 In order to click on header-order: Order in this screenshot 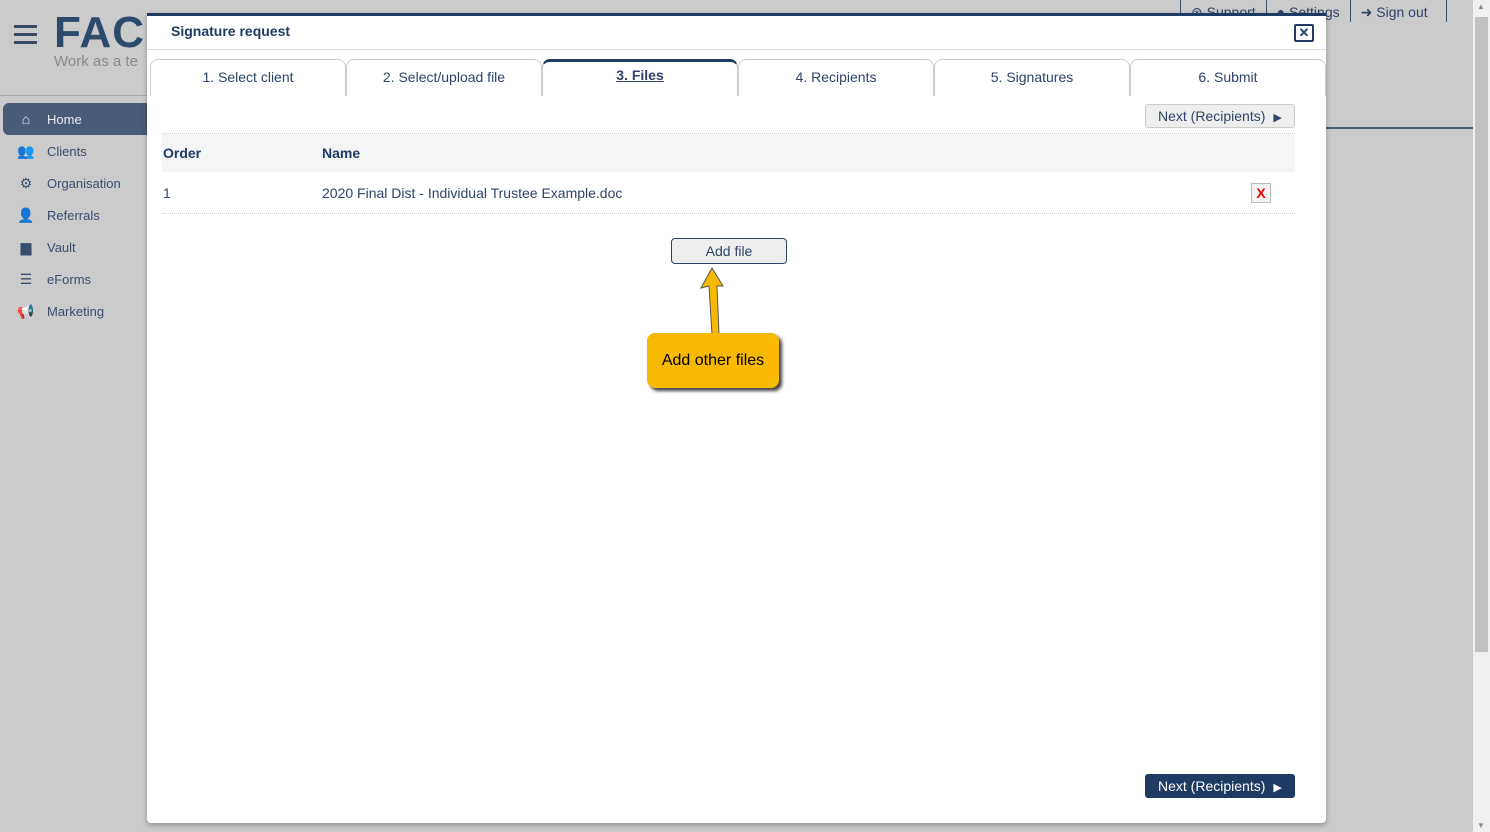, I will do `click(182, 153)`.